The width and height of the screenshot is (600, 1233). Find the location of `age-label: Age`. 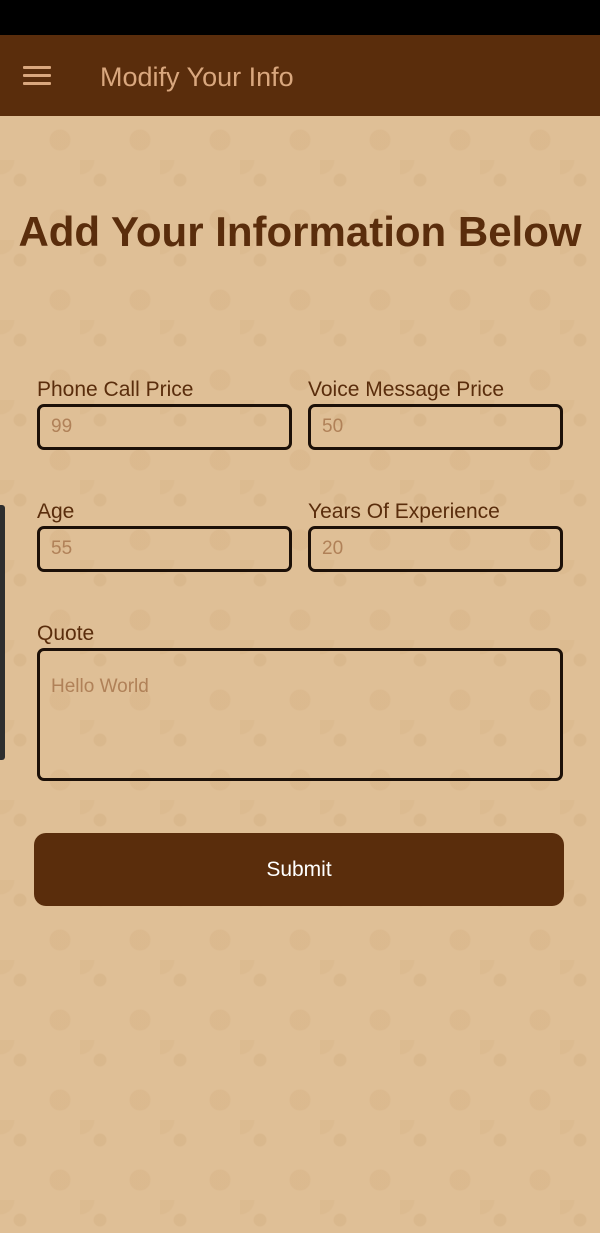

age-label: Age is located at coordinates (56, 511).